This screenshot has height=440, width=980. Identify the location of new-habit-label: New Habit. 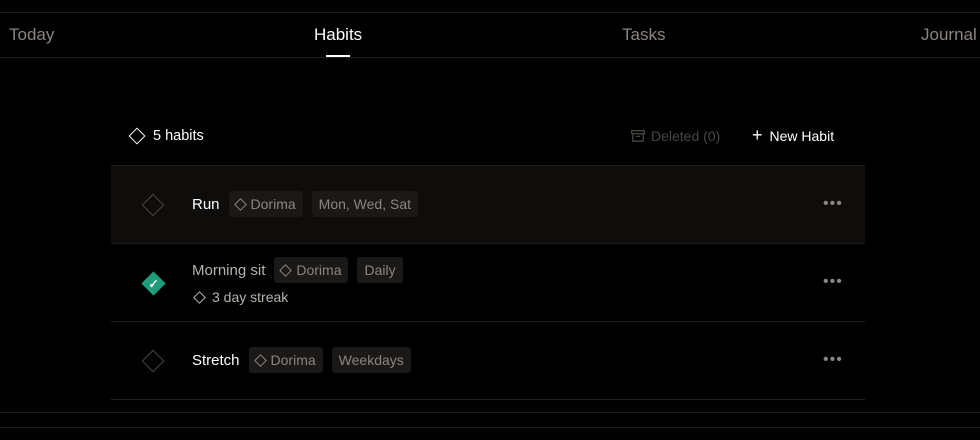
(802, 135).